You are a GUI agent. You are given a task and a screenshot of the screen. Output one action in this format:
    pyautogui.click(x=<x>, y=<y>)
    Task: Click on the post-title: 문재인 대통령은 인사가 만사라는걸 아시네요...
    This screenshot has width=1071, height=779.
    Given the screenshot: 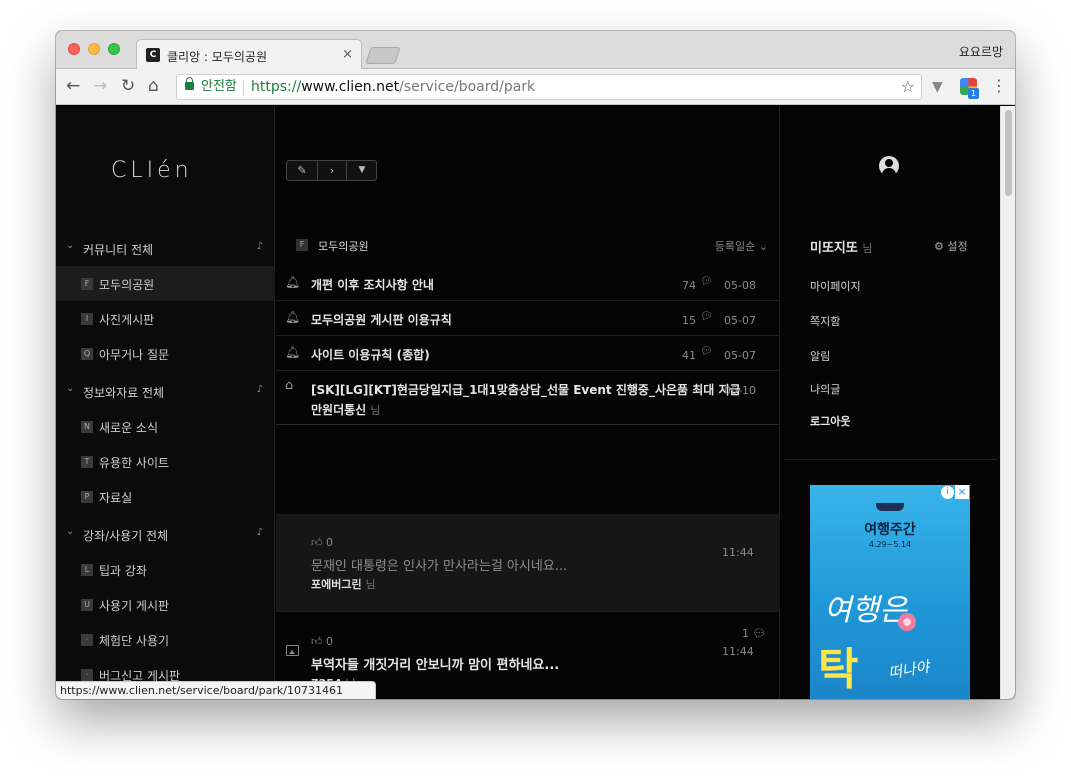 What is the action you would take?
    pyautogui.click(x=439, y=564)
    